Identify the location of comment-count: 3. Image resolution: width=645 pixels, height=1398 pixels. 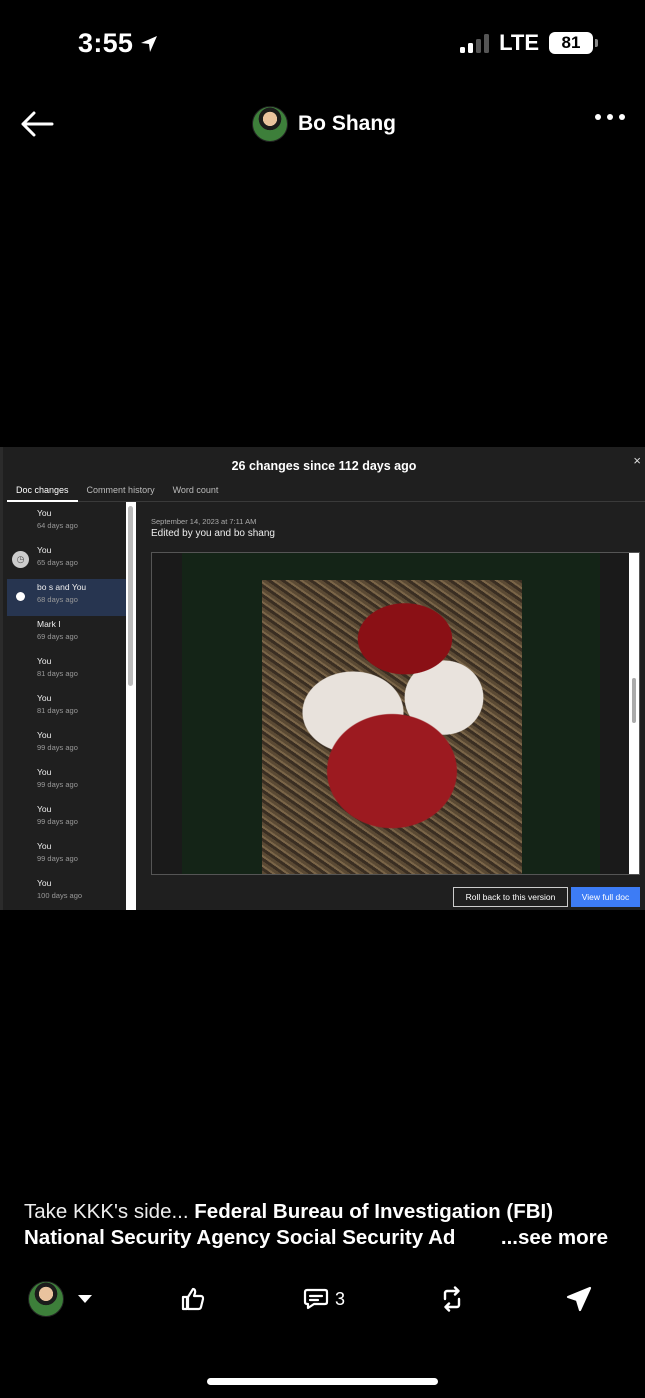
(340, 1298).